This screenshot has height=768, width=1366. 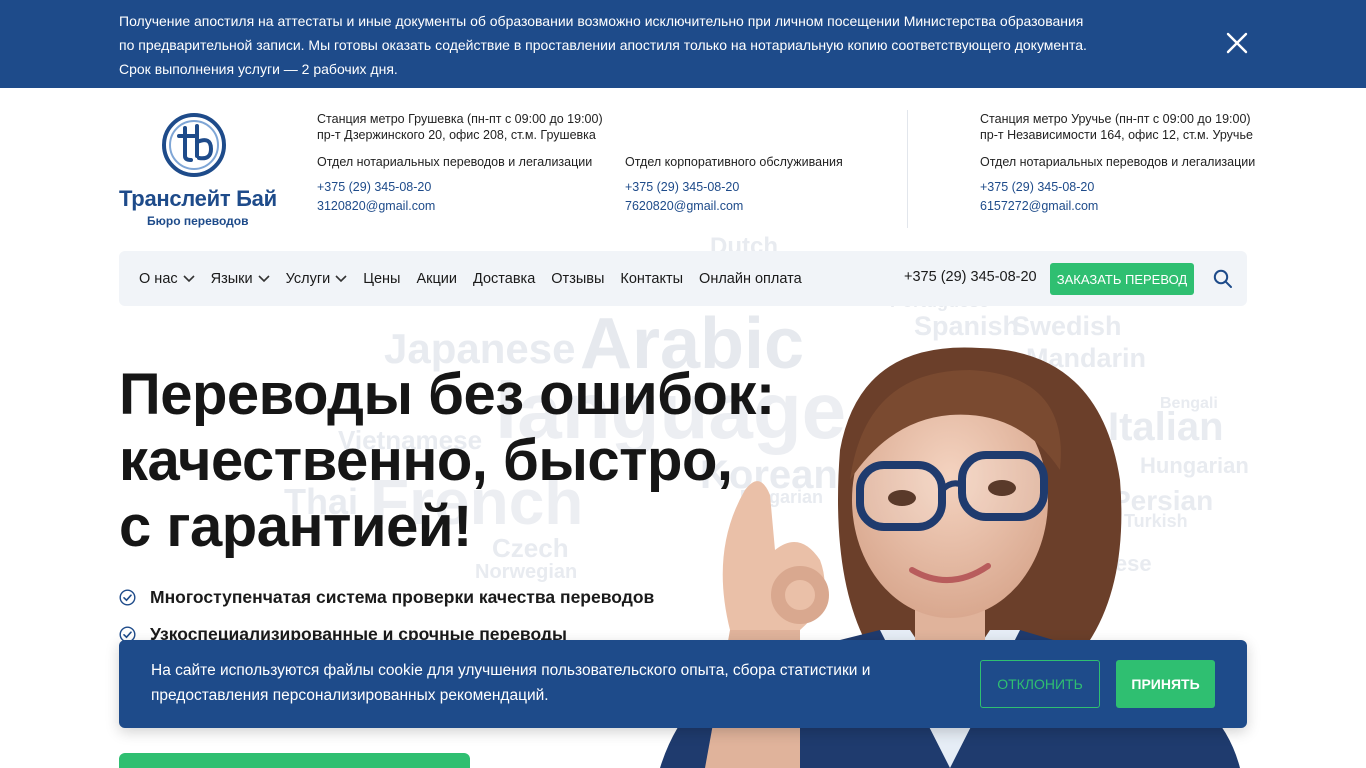 I want to click on nav-item-promotions: Акции, so click(x=436, y=279).